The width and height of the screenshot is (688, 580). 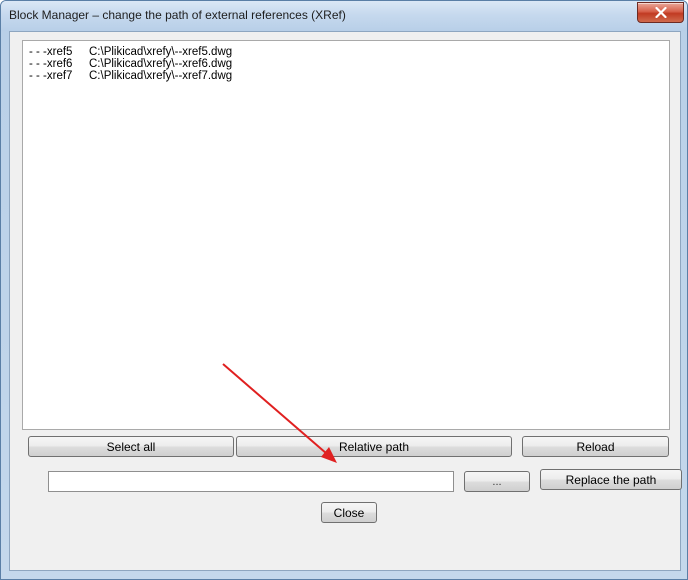 I want to click on relative-path-button: Relative path, so click(x=374, y=446).